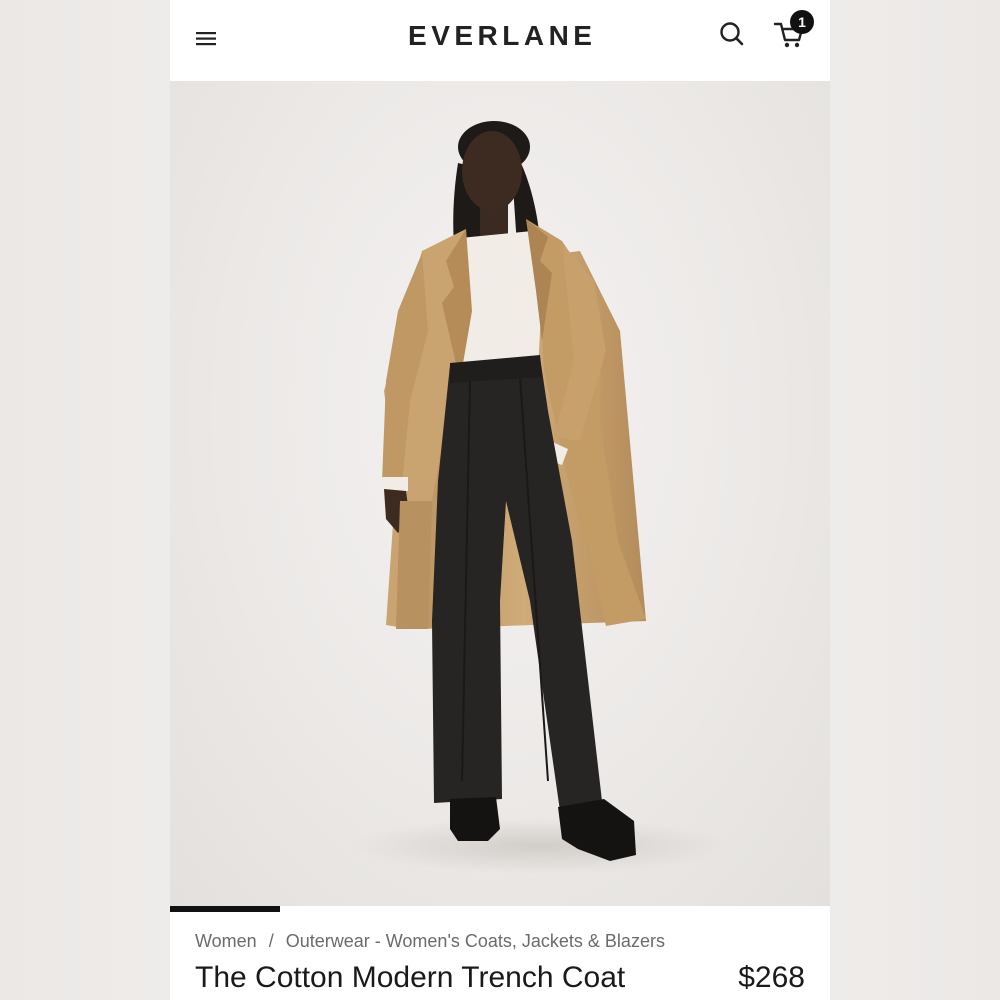  What do you see at coordinates (500, 909) in the screenshot?
I see `gallery-progress-track` at bounding box center [500, 909].